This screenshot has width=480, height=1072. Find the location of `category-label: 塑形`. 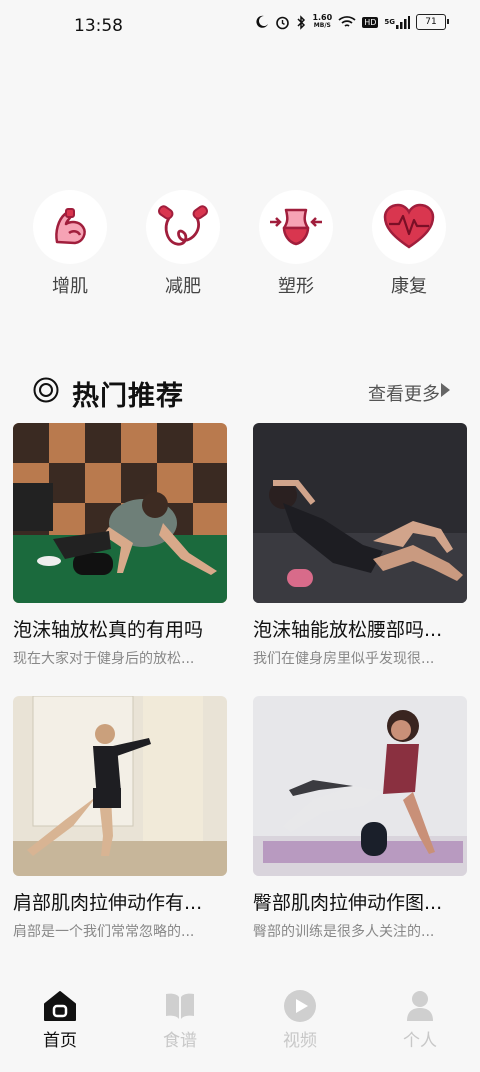

category-label: 塑形 is located at coordinates (296, 286).